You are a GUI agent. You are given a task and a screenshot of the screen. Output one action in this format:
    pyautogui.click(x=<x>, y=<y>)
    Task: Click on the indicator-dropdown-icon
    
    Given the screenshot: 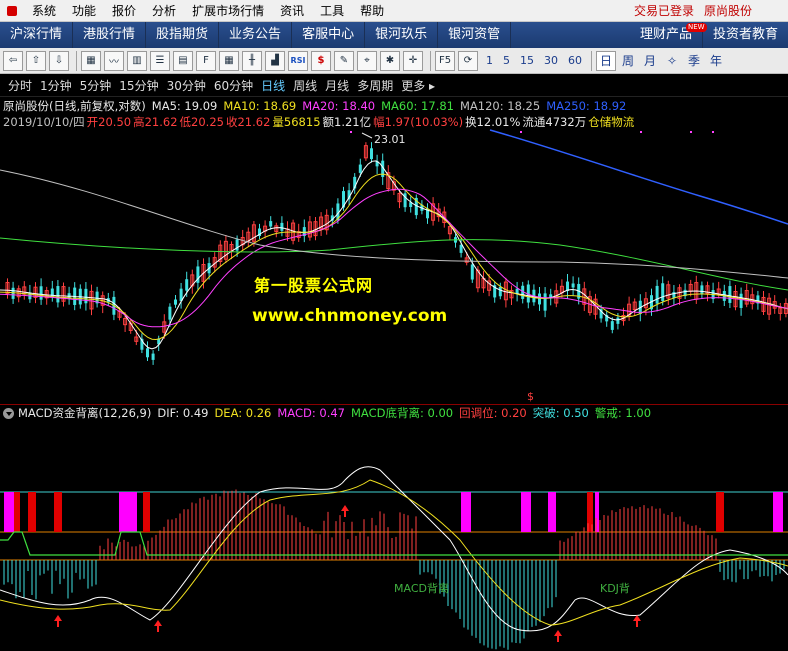 What is the action you would take?
    pyautogui.click(x=8, y=413)
    